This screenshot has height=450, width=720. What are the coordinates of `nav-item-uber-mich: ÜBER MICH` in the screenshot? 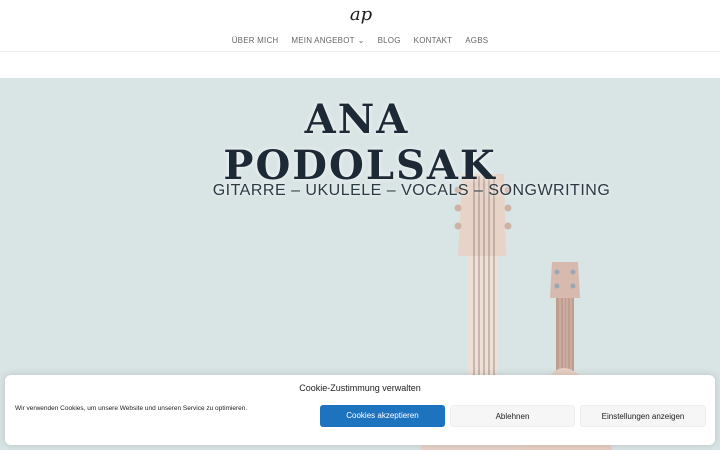 It's located at (255, 41).